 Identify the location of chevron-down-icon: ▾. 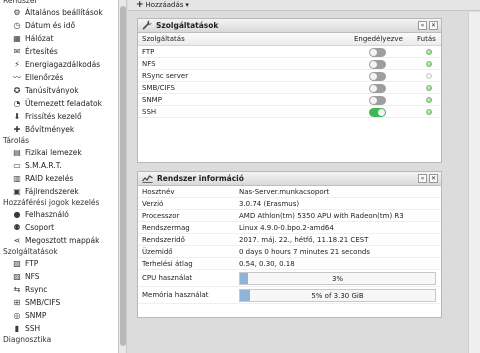
(187, 4).